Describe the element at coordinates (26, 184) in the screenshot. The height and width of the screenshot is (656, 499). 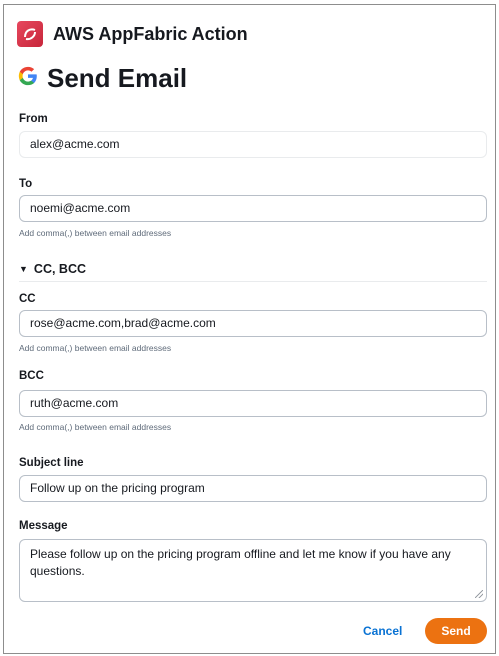
I see `to-label: To` at that location.